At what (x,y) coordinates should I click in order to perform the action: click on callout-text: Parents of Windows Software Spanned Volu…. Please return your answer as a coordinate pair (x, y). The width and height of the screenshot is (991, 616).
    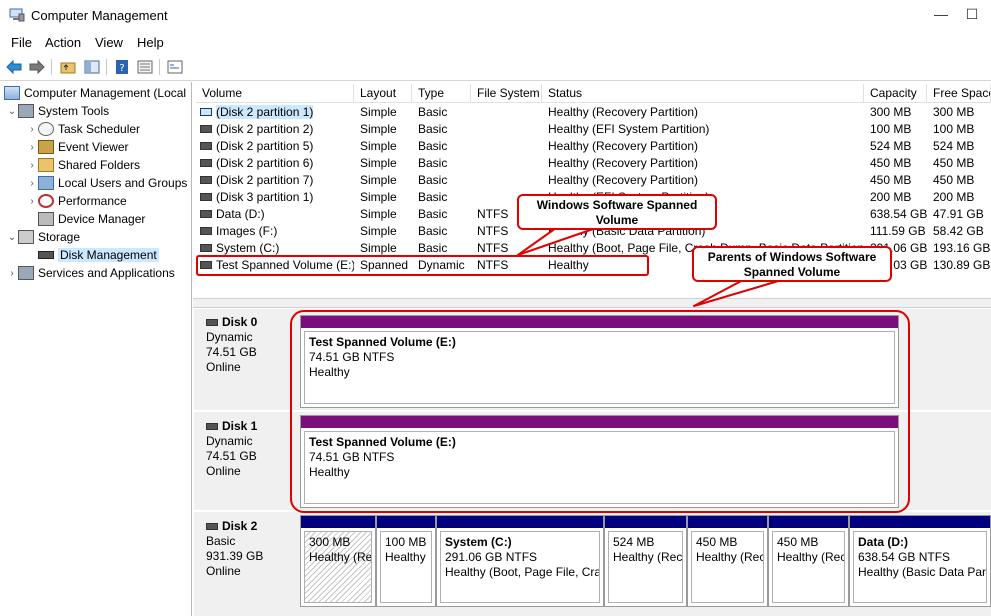
    Looking at the image, I should click on (792, 264).